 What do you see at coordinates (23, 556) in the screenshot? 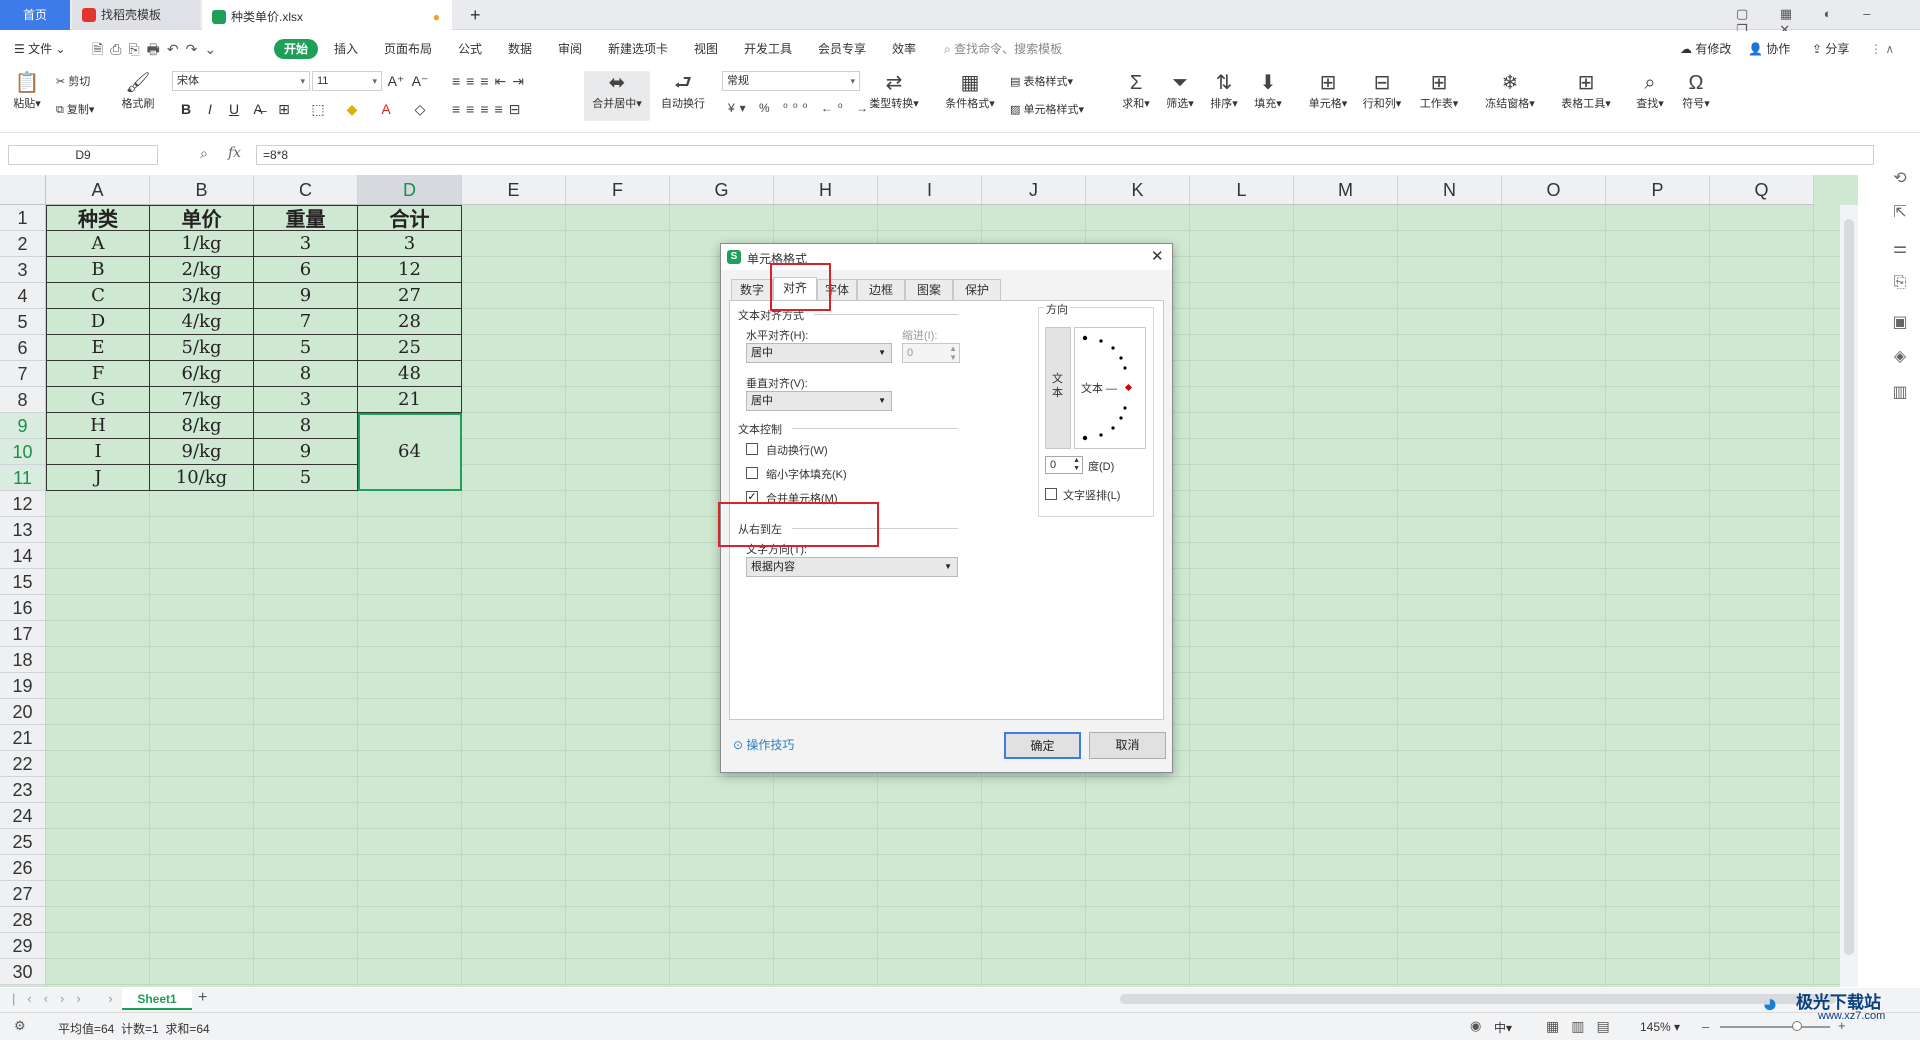
I see `row-header: 14` at bounding box center [23, 556].